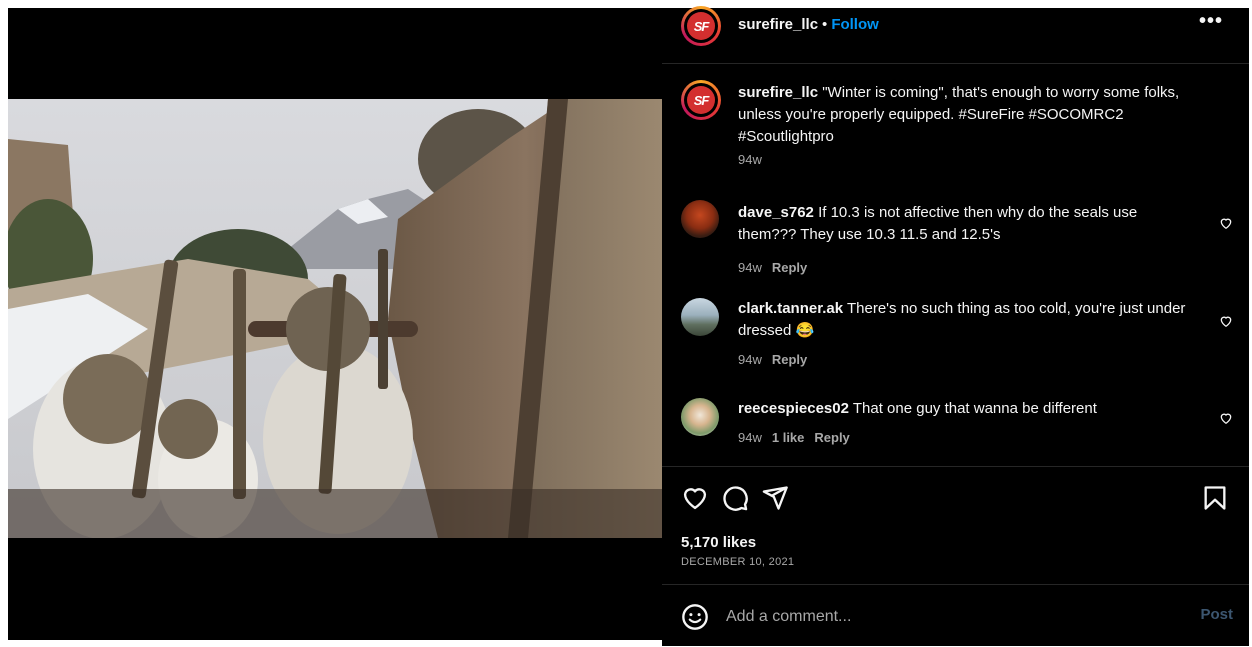 Image resolution: width=1252 pixels, height=647 pixels. I want to click on comment-input, so click(946, 617).